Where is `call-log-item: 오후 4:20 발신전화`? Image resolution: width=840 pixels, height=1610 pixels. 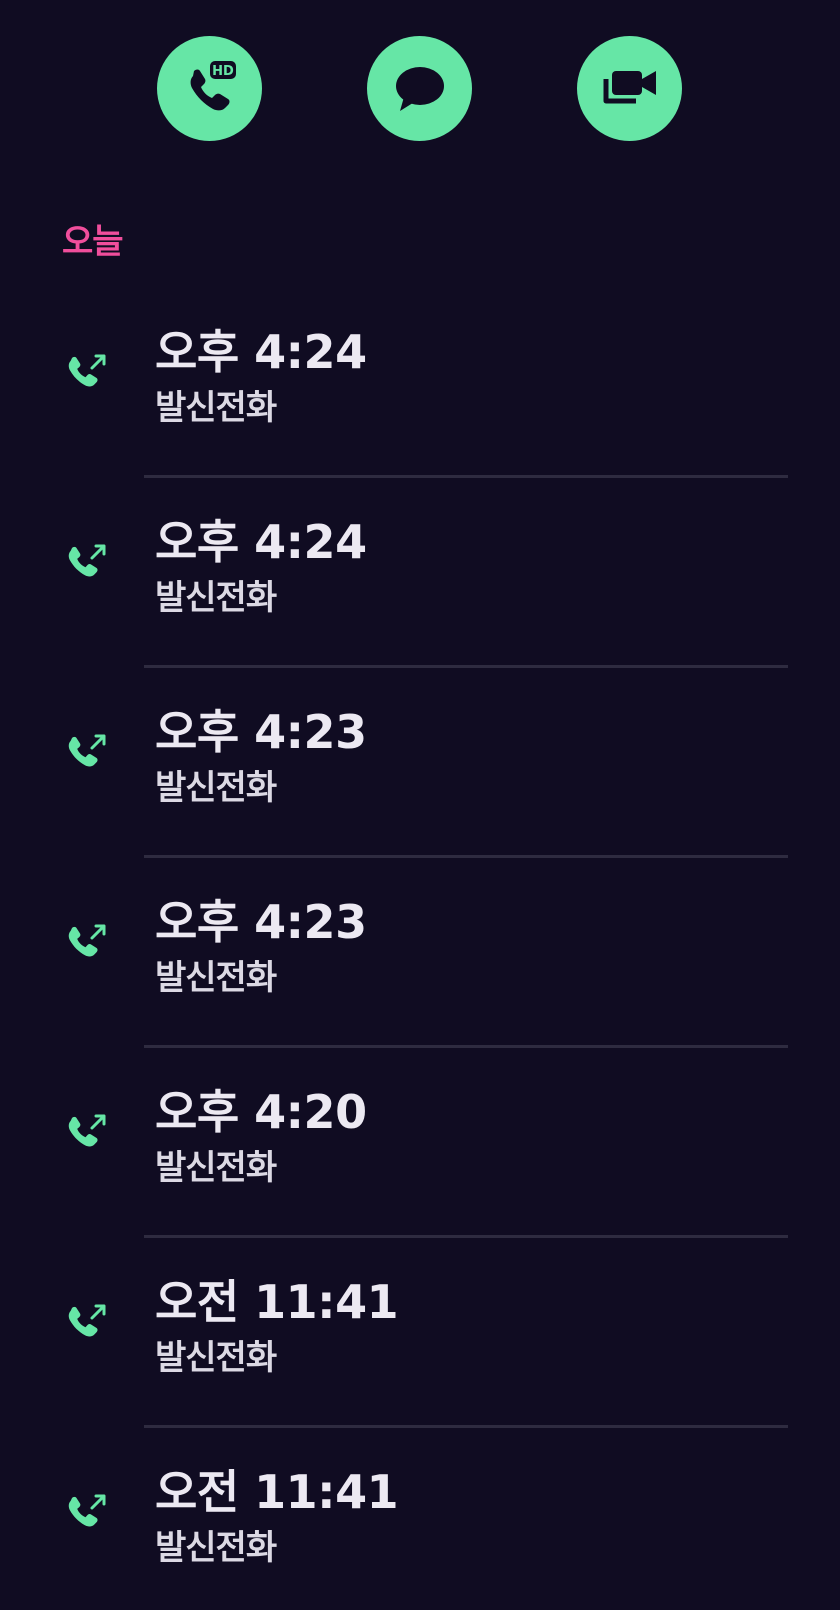
call-log-item: 오후 4:20 발신전화 is located at coordinates (420, 1143).